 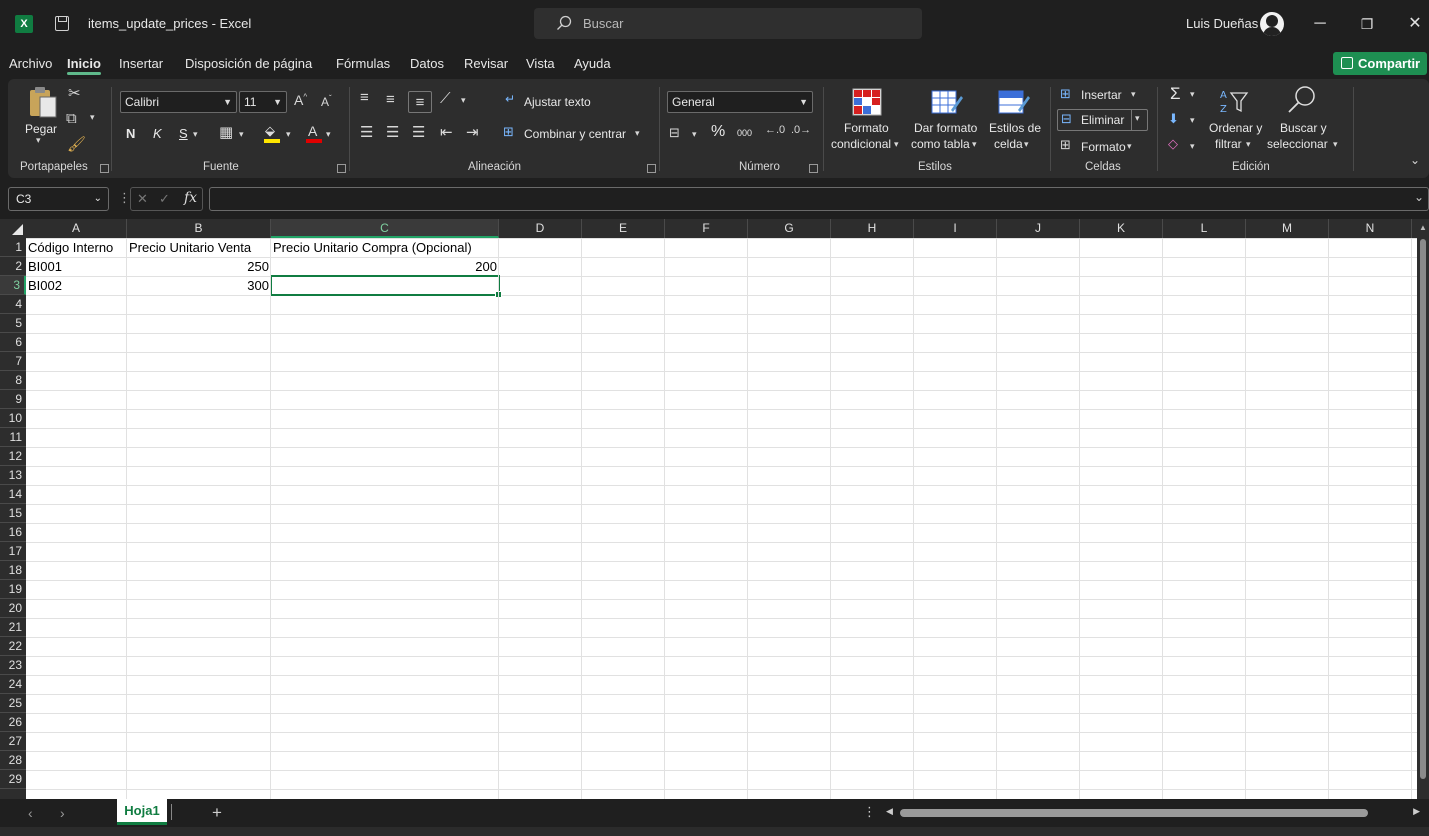 What do you see at coordinates (199, 247) in the screenshot?
I see `cell-B1: Precio Unitario Venta` at bounding box center [199, 247].